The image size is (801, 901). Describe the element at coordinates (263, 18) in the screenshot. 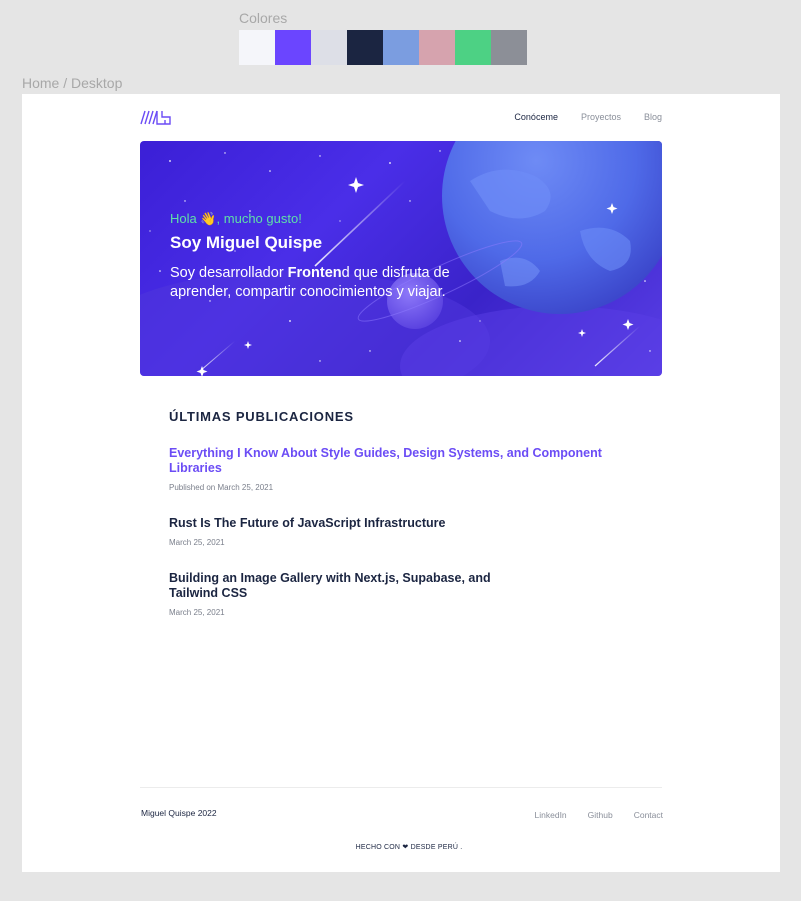

I see `colors-label: Colores` at that location.